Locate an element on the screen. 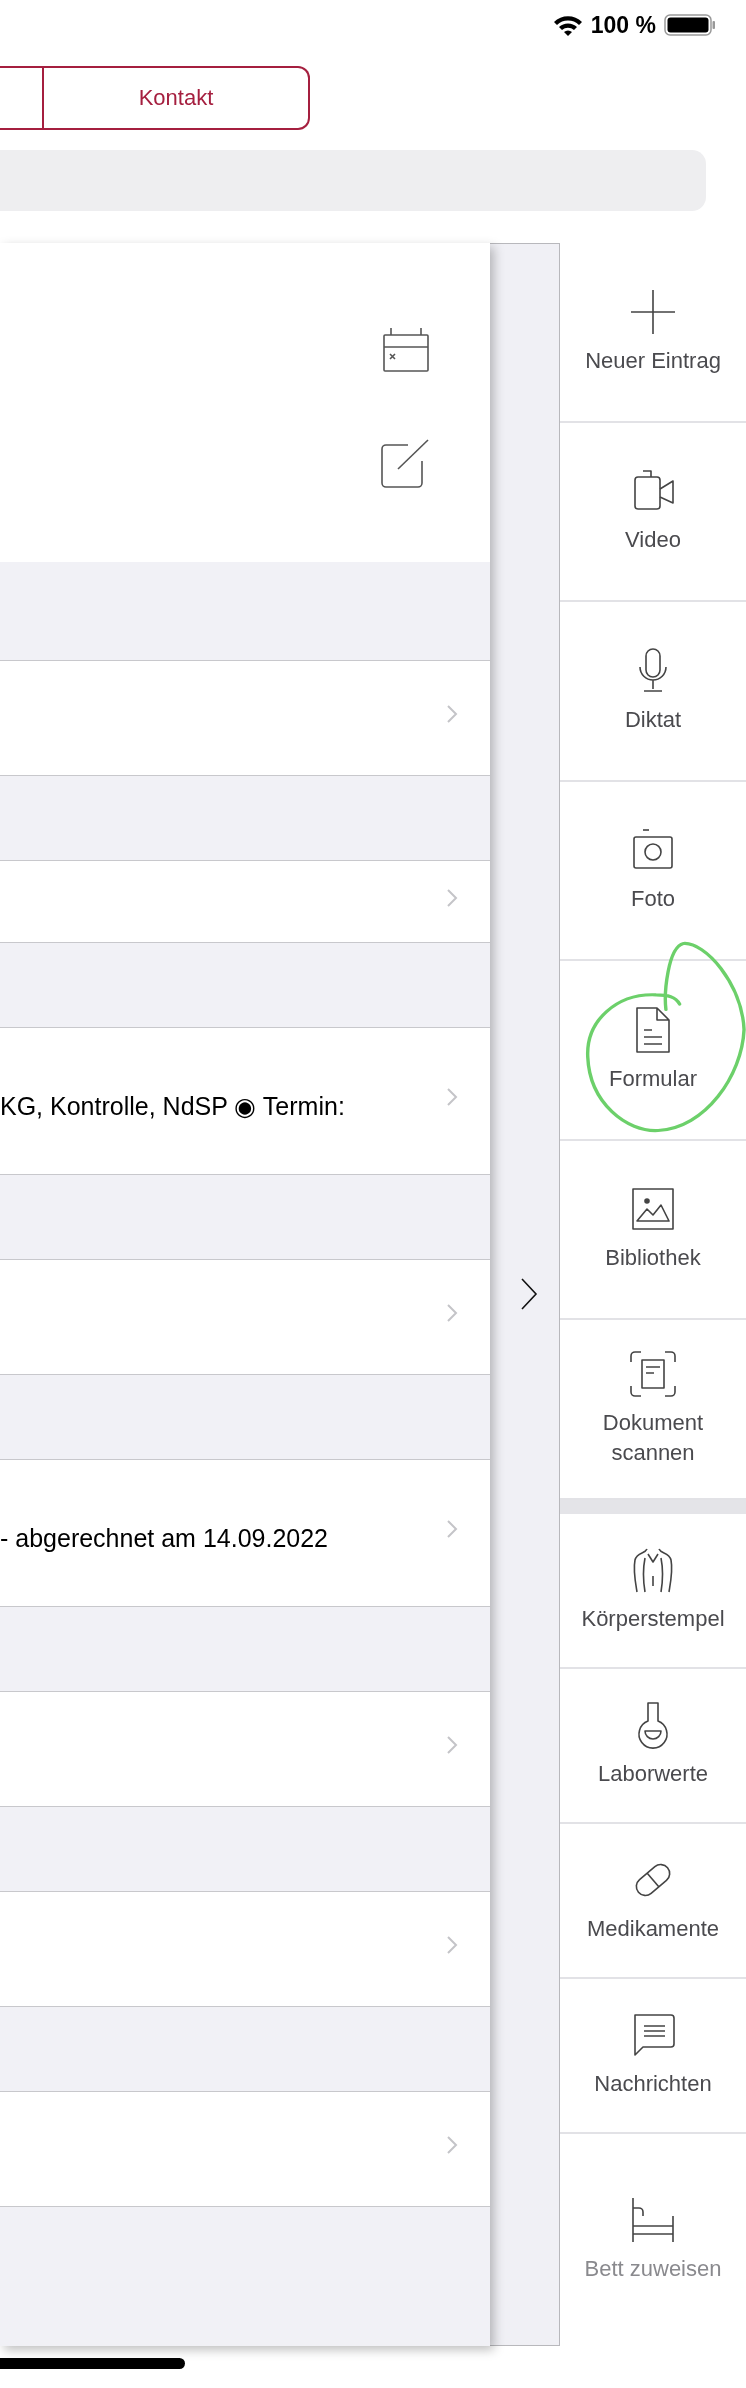 The width and height of the screenshot is (746, 2388). bed-icon is located at coordinates (653, 2219).